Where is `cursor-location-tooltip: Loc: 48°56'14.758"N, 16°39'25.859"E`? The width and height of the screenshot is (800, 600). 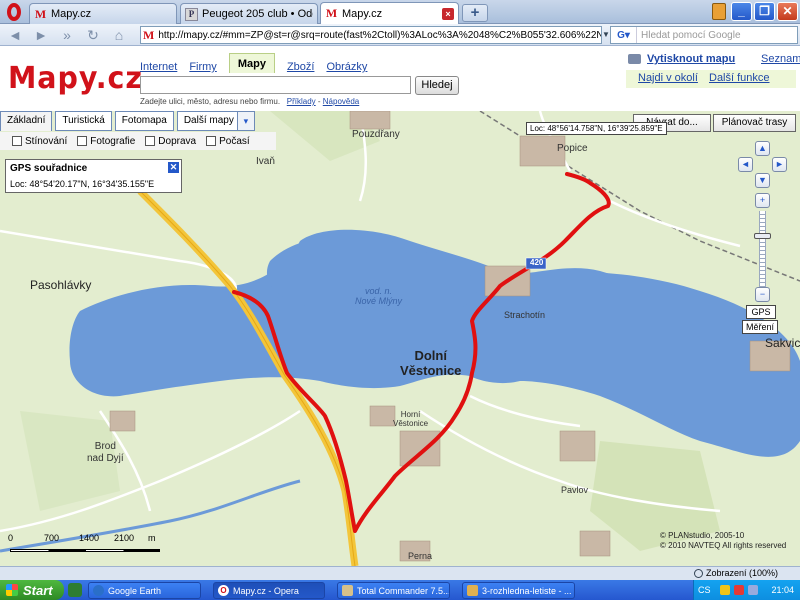 cursor-location-tooltip: Loc: 48°56'14.758"N, 16°39'25.859"E is located at coordinates (596, 128).